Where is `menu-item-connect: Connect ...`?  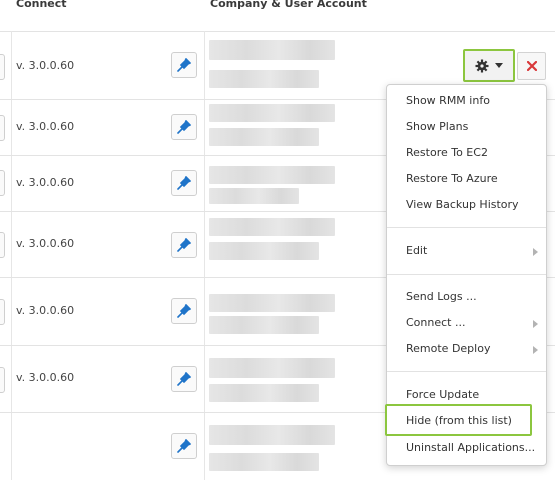 menu-item-connect: Connect ... is located at coordinates (466, 324).